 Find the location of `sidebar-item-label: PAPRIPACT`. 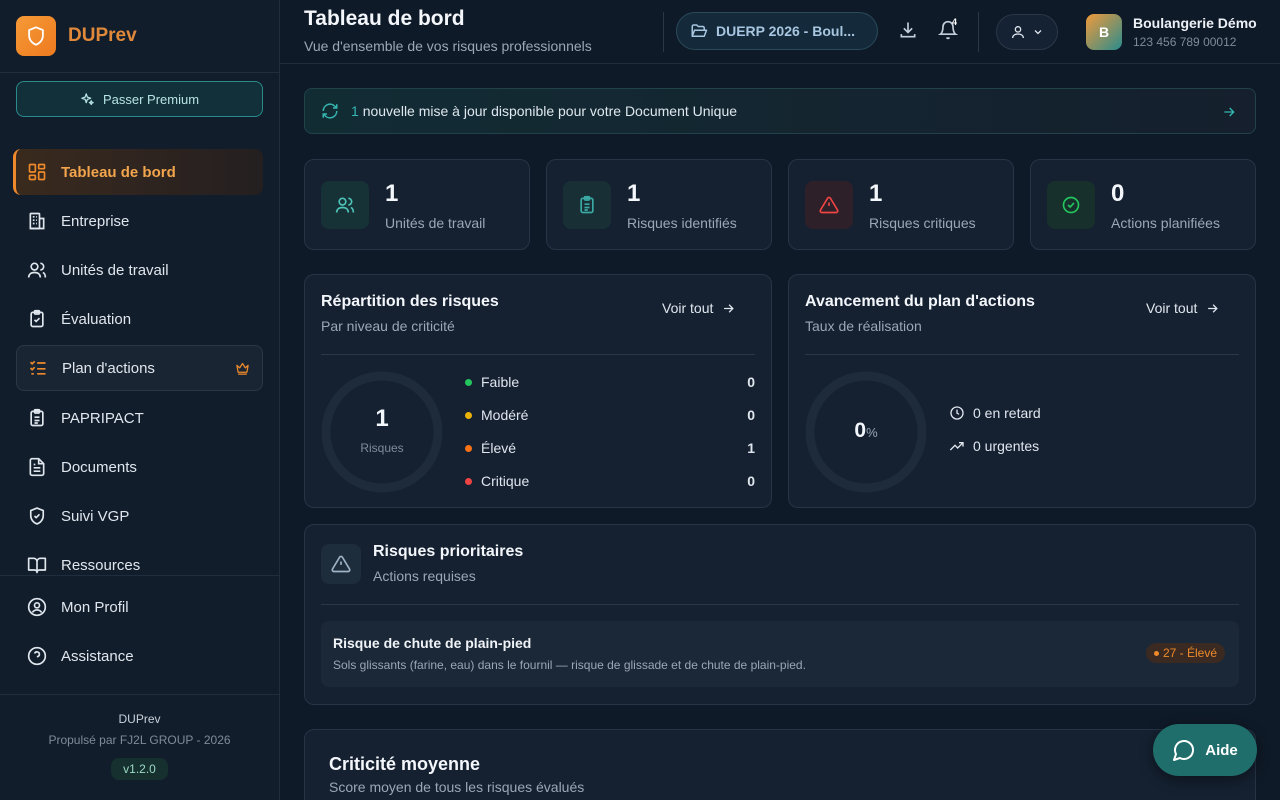

sidebar-item-label: PAPRIPACT is located at coordinates (102, 418).